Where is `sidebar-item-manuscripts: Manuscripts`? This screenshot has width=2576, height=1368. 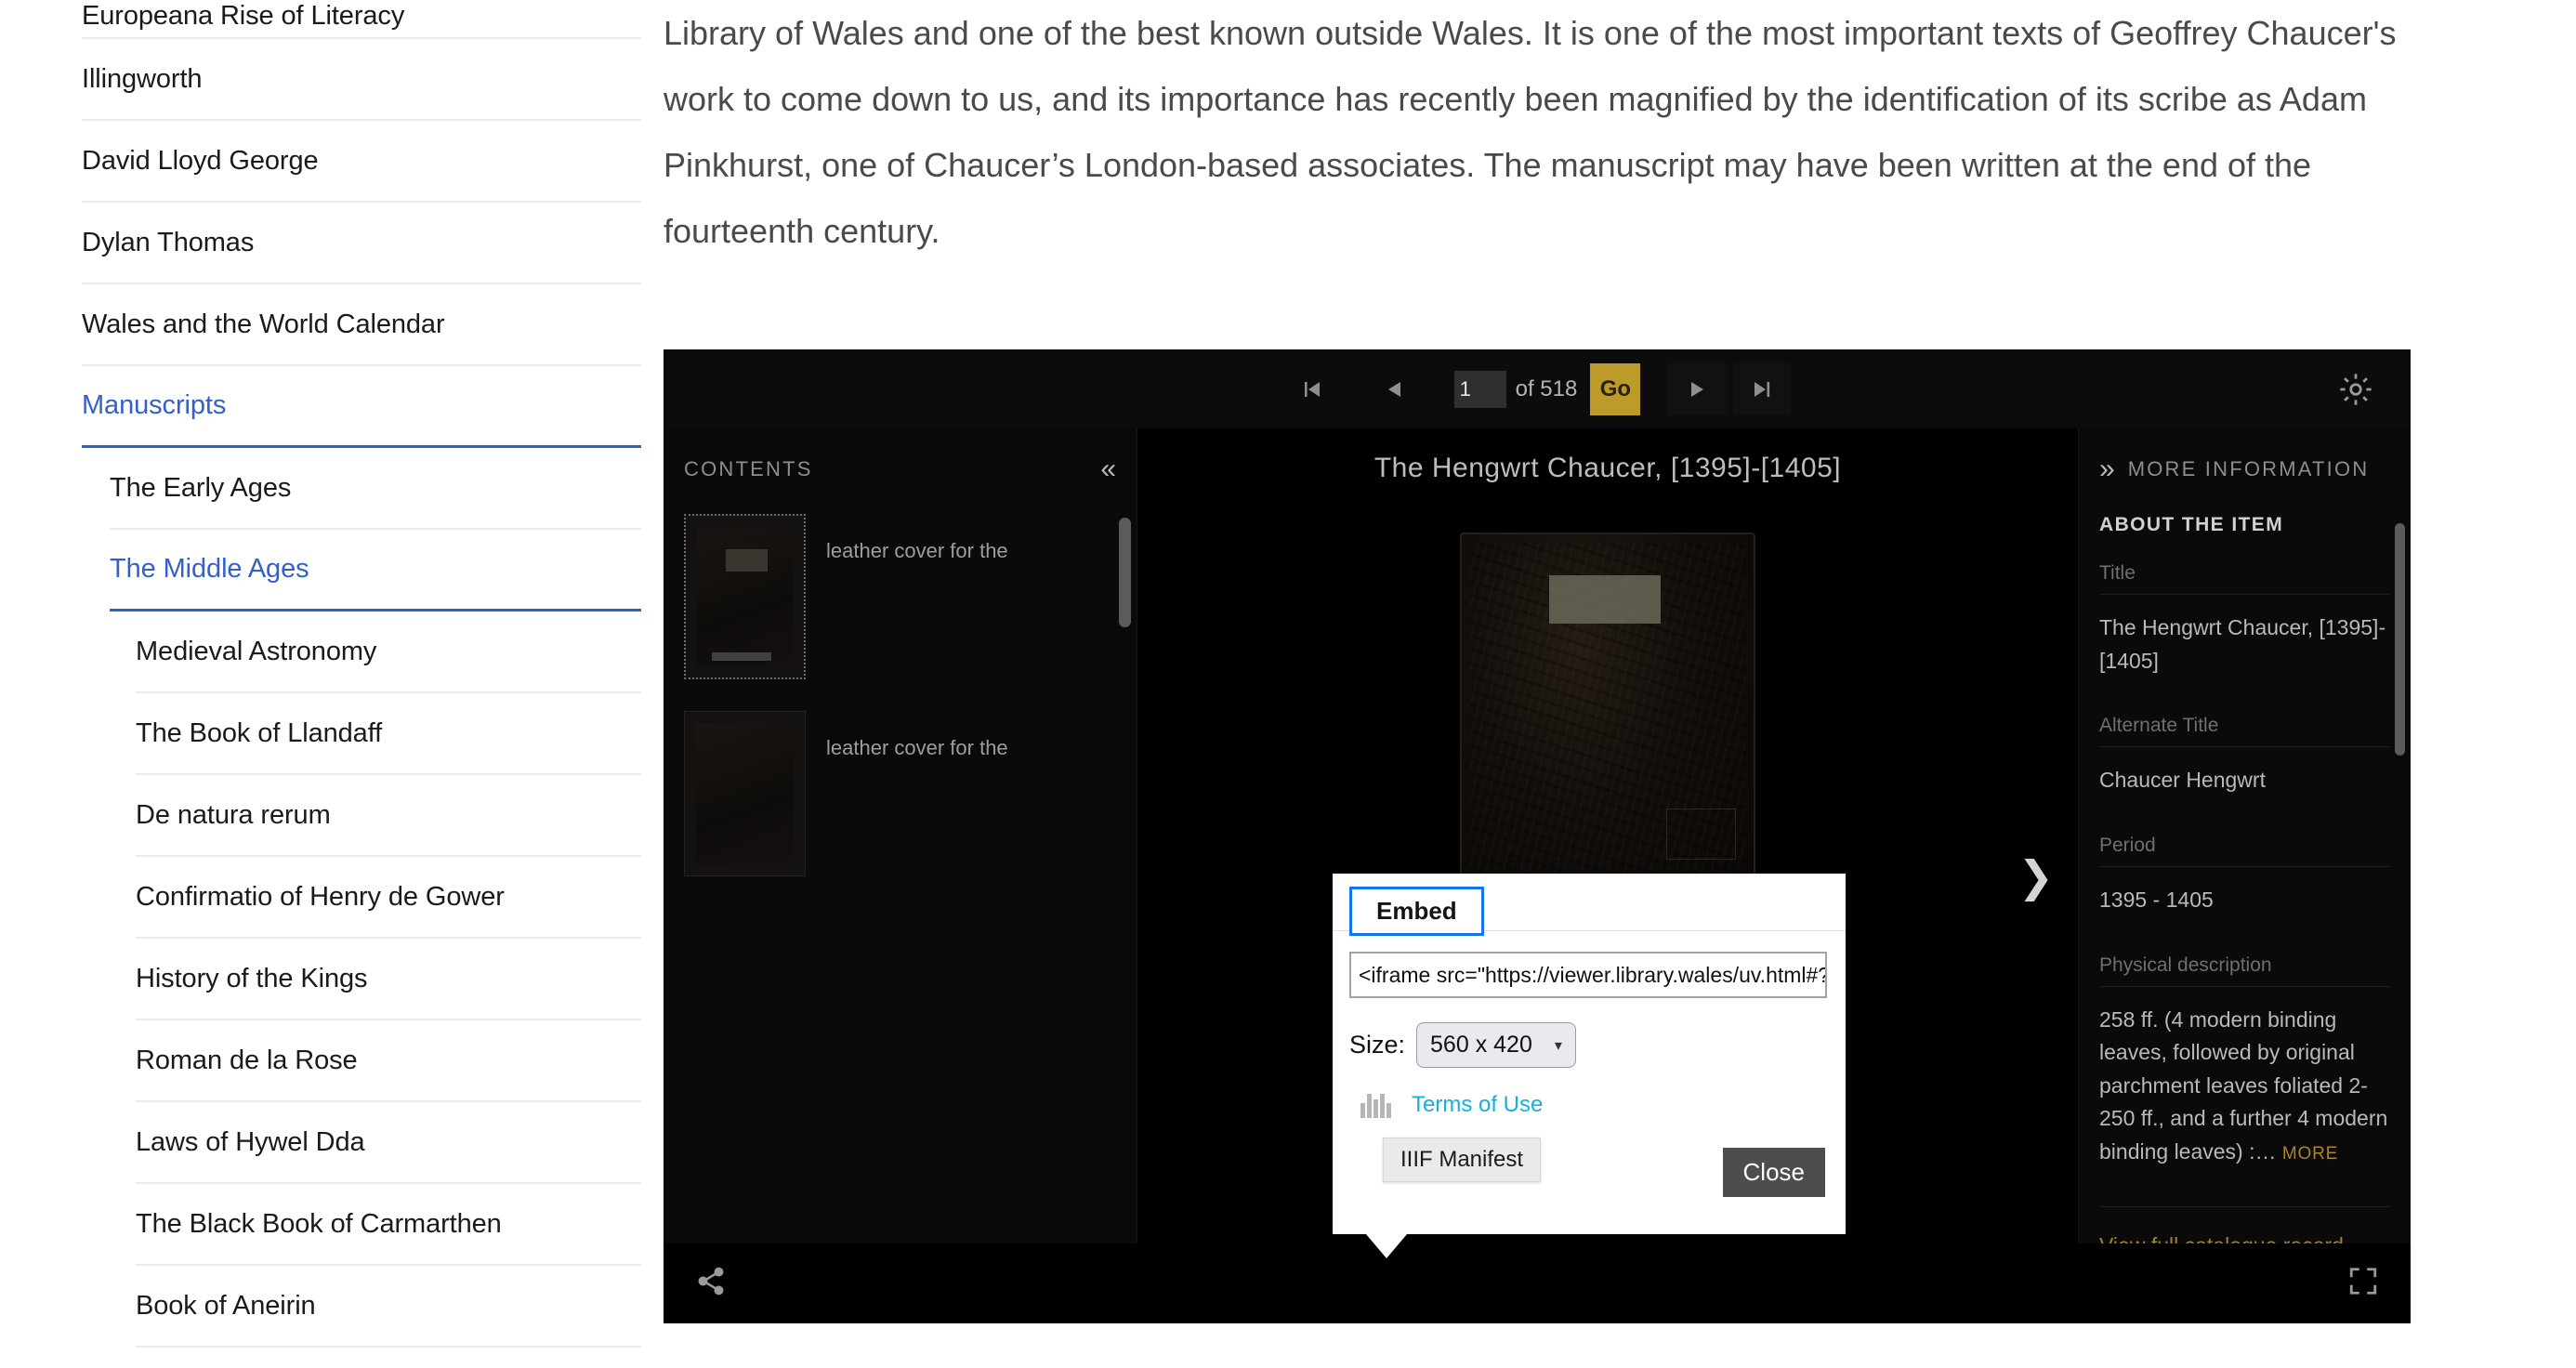
sidebar-item-manuscripts: Manuscripts is located at coordinates (361, 407).